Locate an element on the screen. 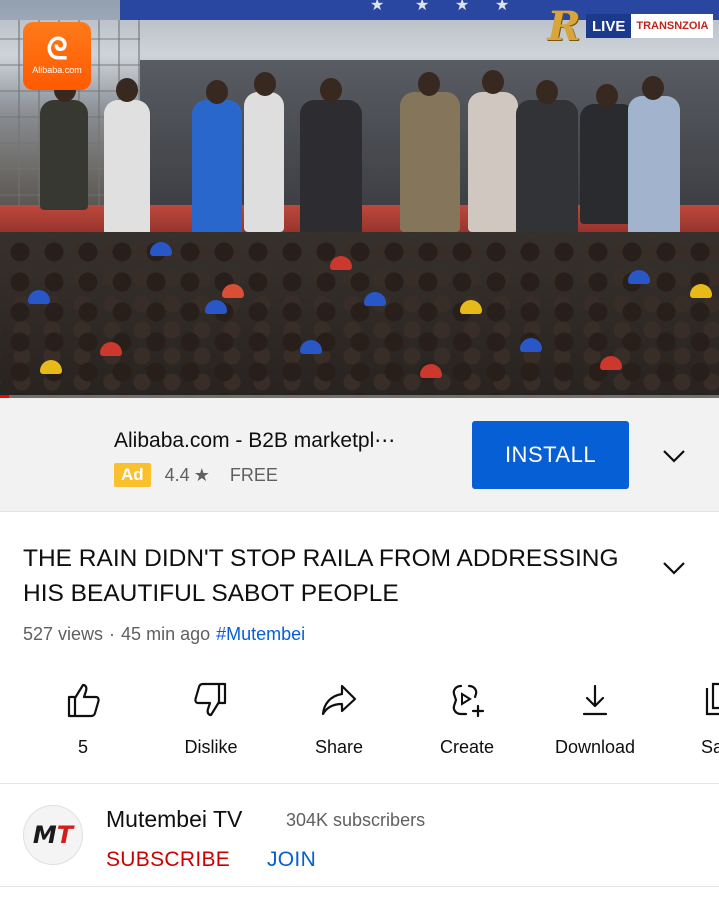 The height and width of the screenshot is (907, 719). like-button: 5 is located at coordinates (83, 719).